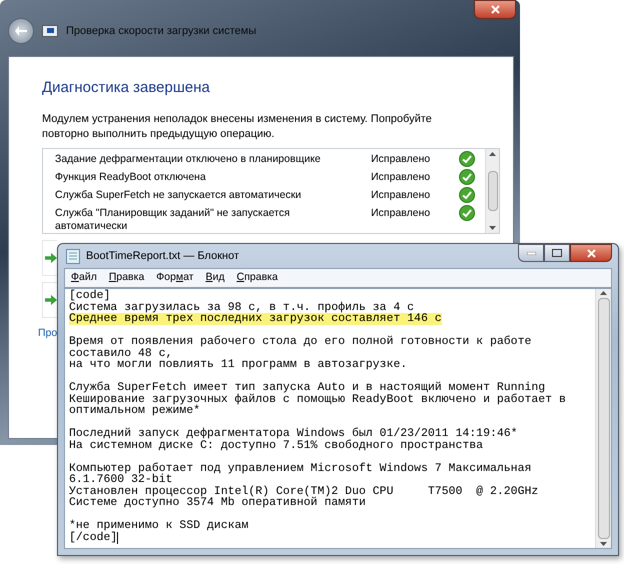 This screenshot has width=624, height=564. Describe the element at coordinates (73, 256) in the screenshot. I see `notepad-icon` at that location.